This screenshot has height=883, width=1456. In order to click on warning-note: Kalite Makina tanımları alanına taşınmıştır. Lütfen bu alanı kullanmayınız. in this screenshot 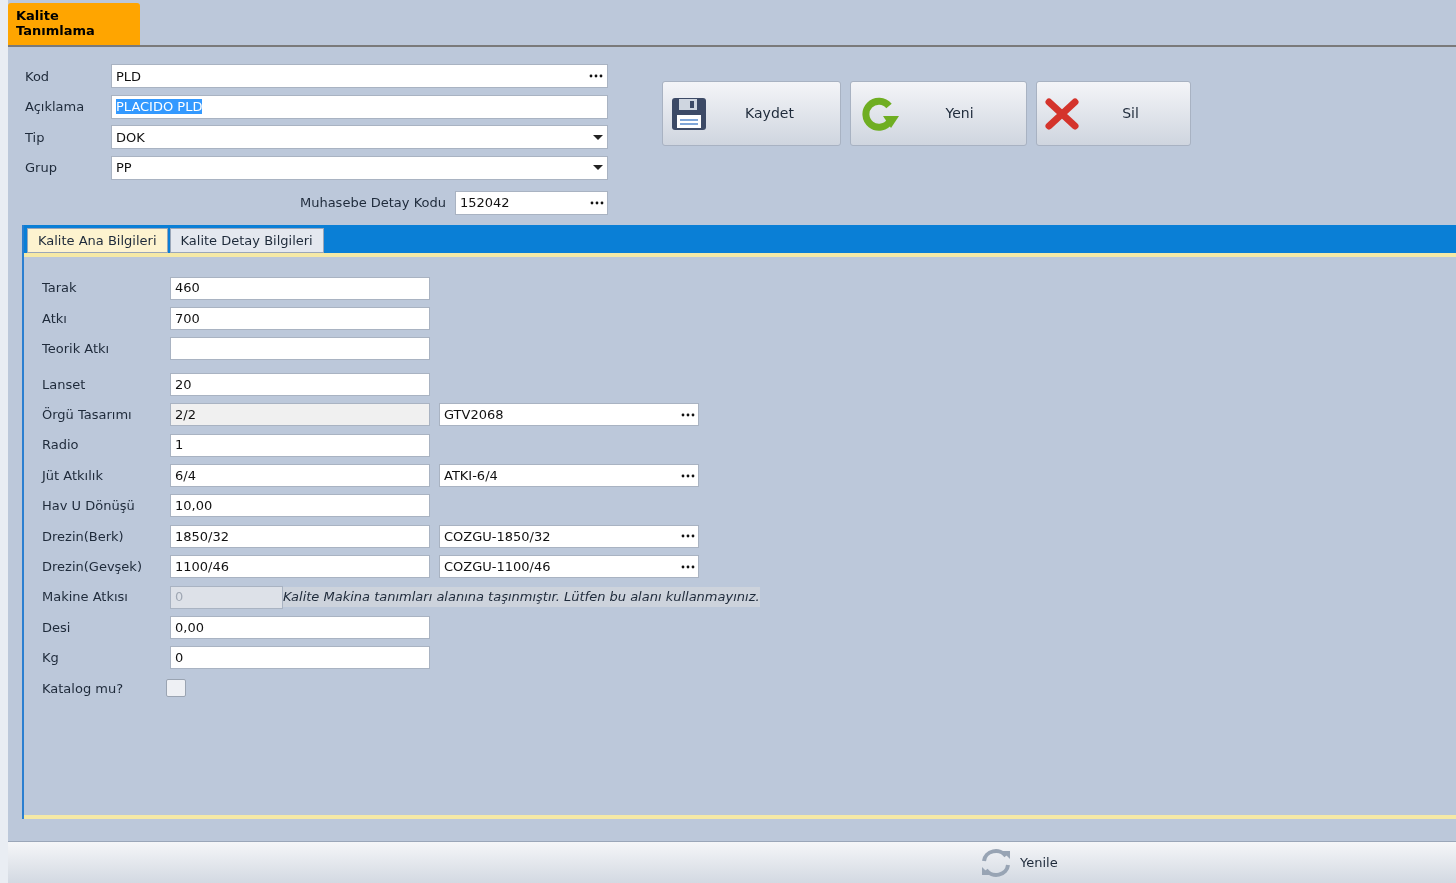, I will do `click(521, 597)`.